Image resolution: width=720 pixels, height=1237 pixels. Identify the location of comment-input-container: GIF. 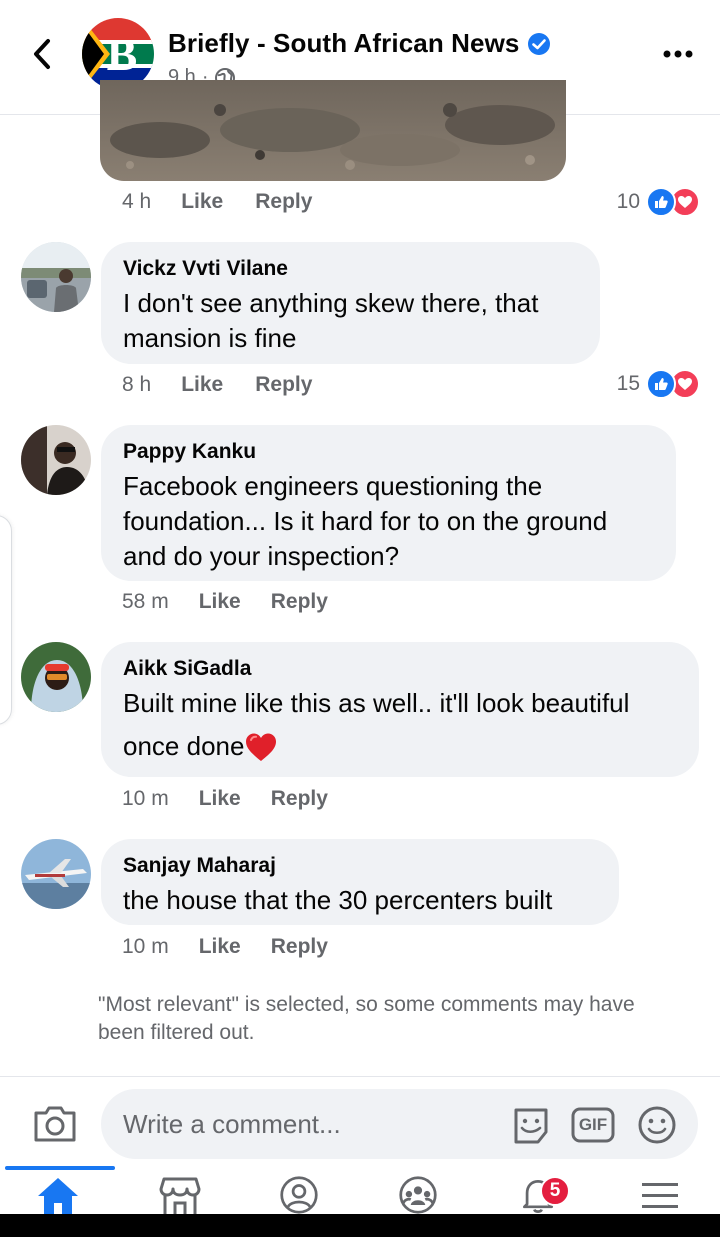
(399, 1124).